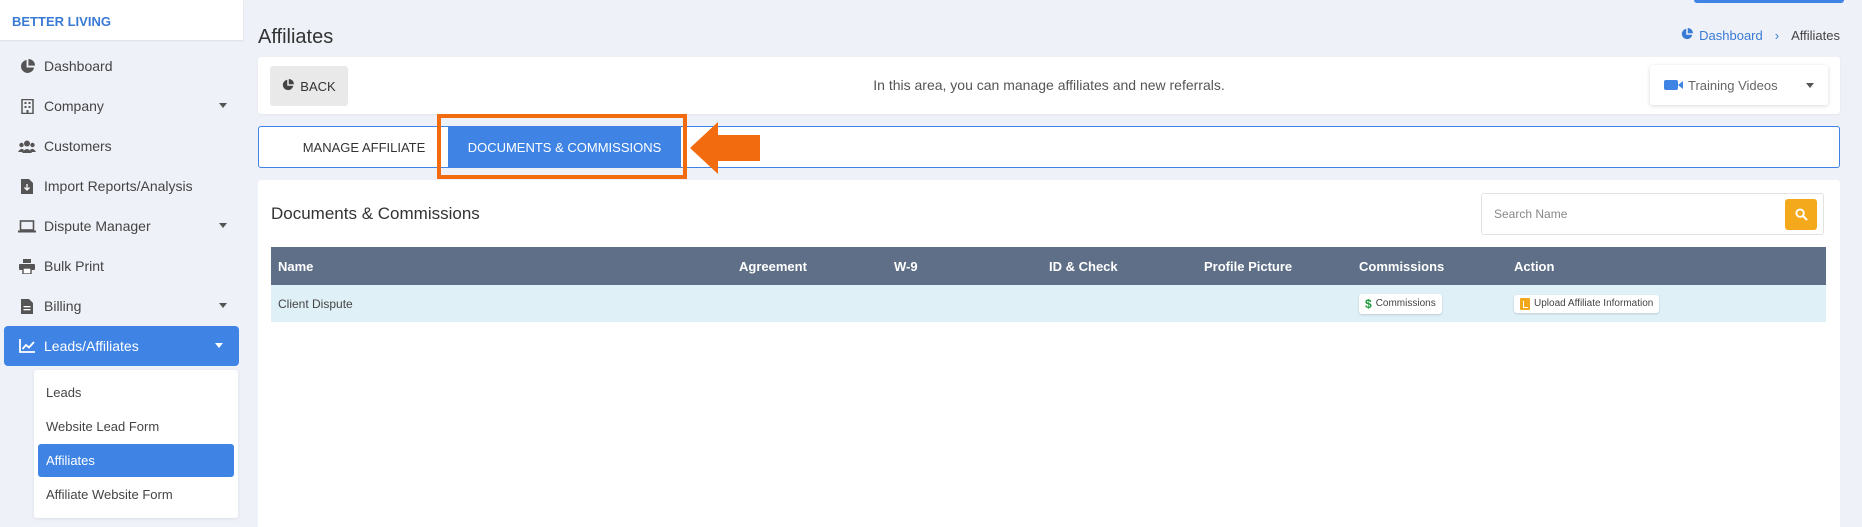  Describe the element at coordinates (773, 266) in the screenshot. I see `column-header: Agreement` at that location.